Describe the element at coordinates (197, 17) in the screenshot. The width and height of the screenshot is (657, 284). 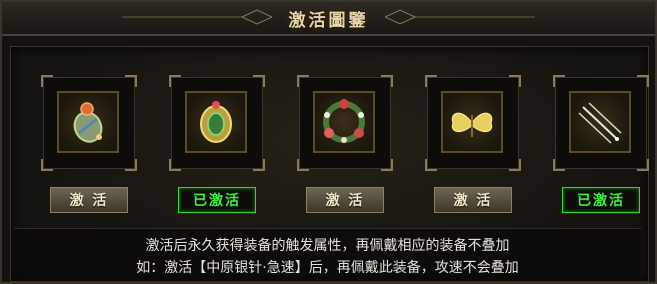
I see `title-ornament-left-icon` at that location.